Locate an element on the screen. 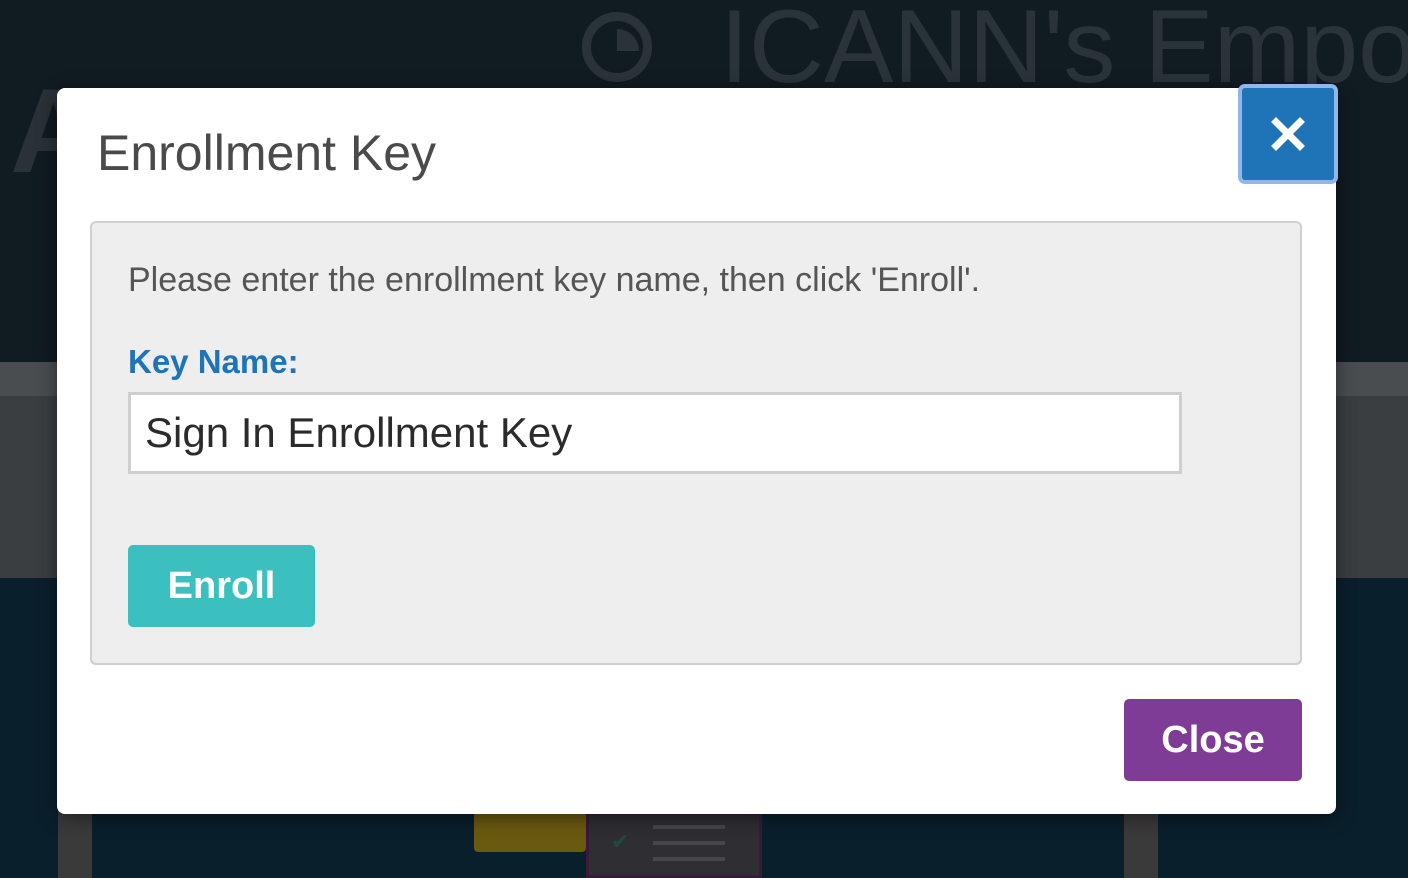 This screenshot has width=1408, height=878. enroll-button: Enroll is located at coordinates (221, 586).